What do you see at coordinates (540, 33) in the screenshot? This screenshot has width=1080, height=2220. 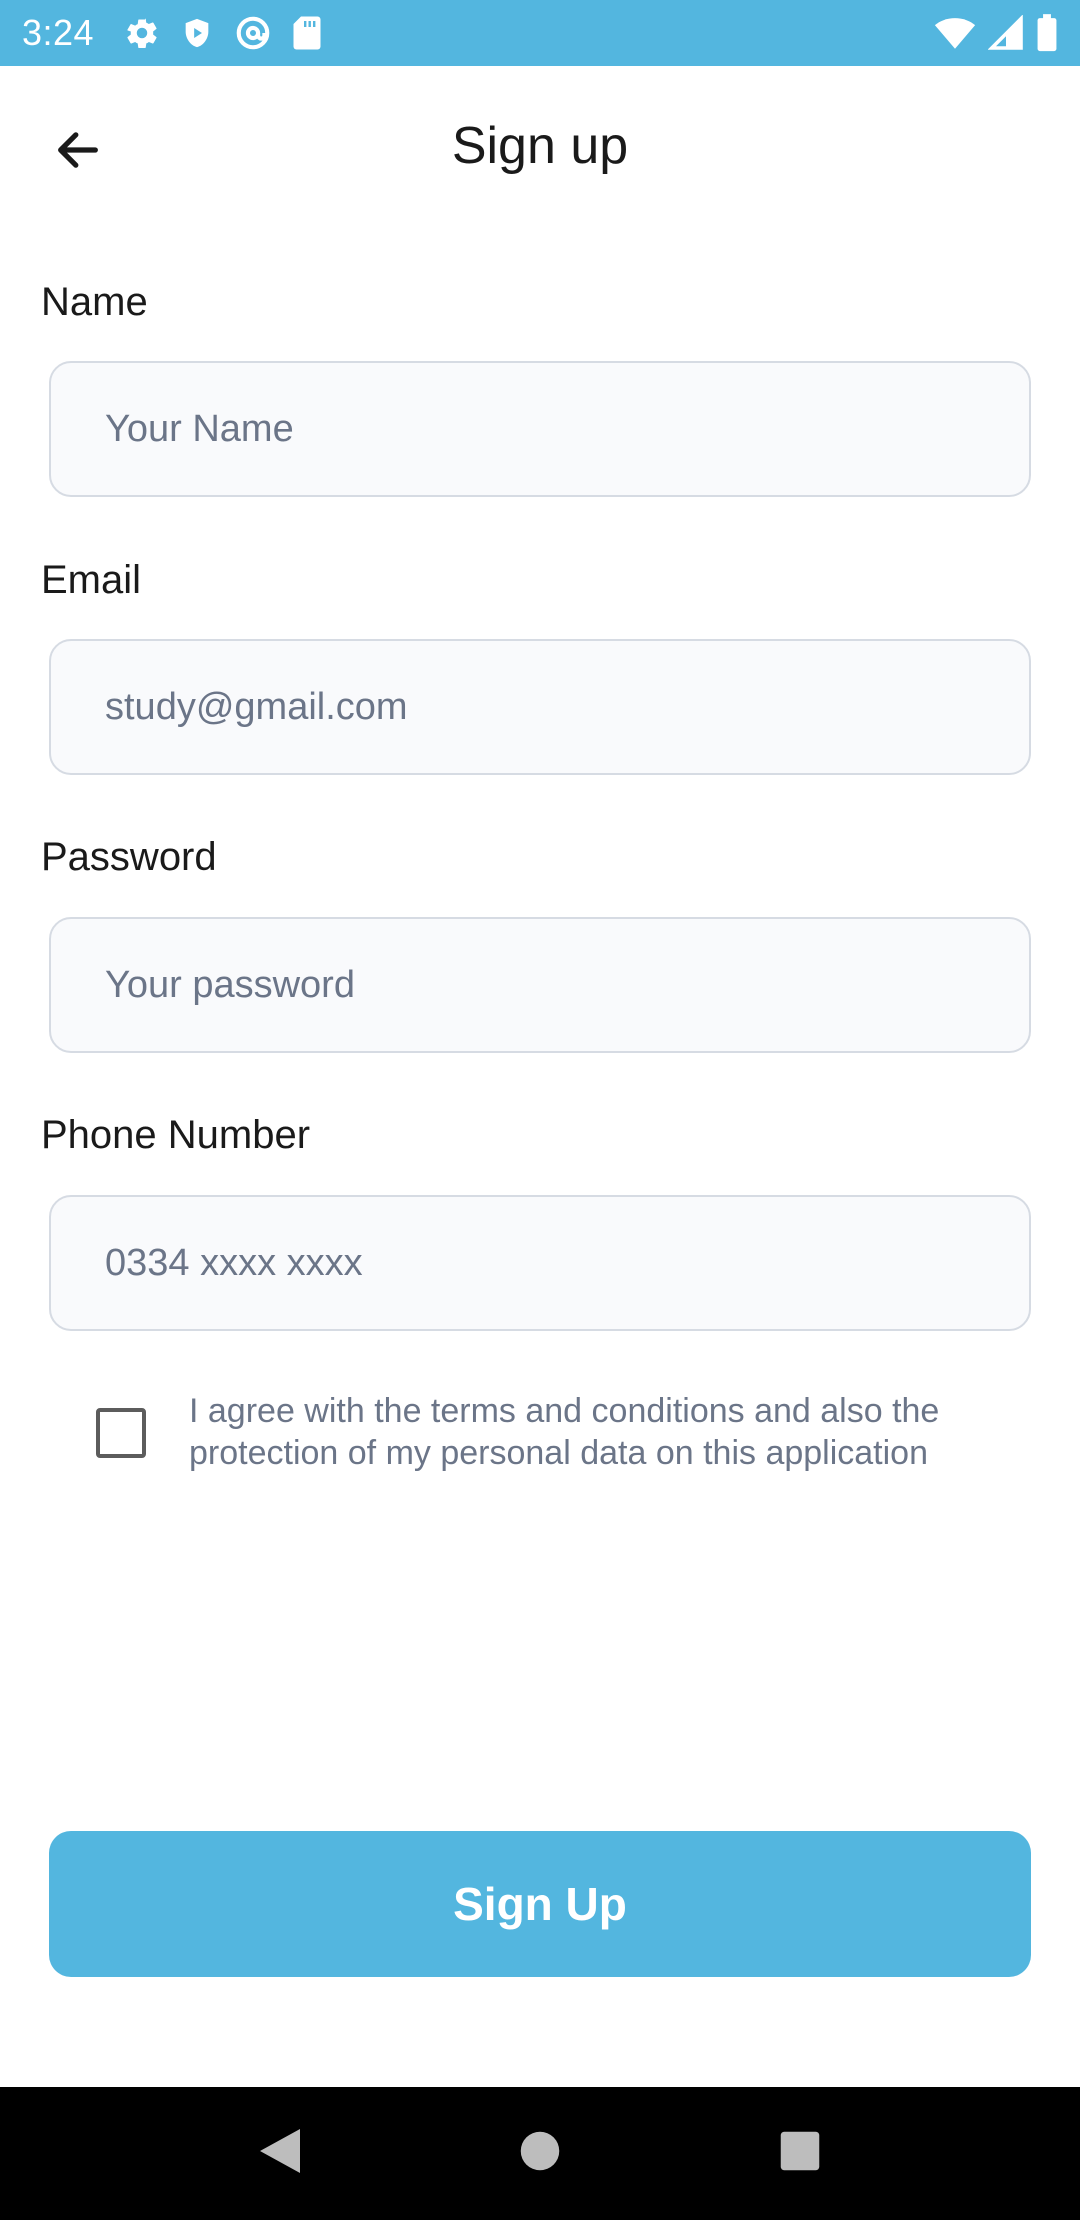 I see `status-bar: 3:24` at bounding box center [540, 33].